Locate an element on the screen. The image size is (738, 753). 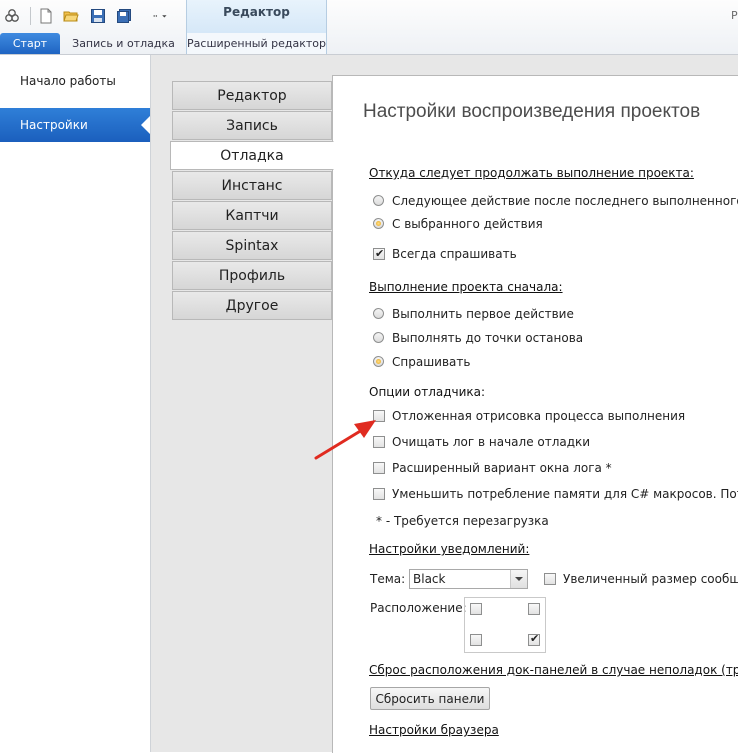
reset-panels-button: Сбросить панели is located at coordinates (430, 698).